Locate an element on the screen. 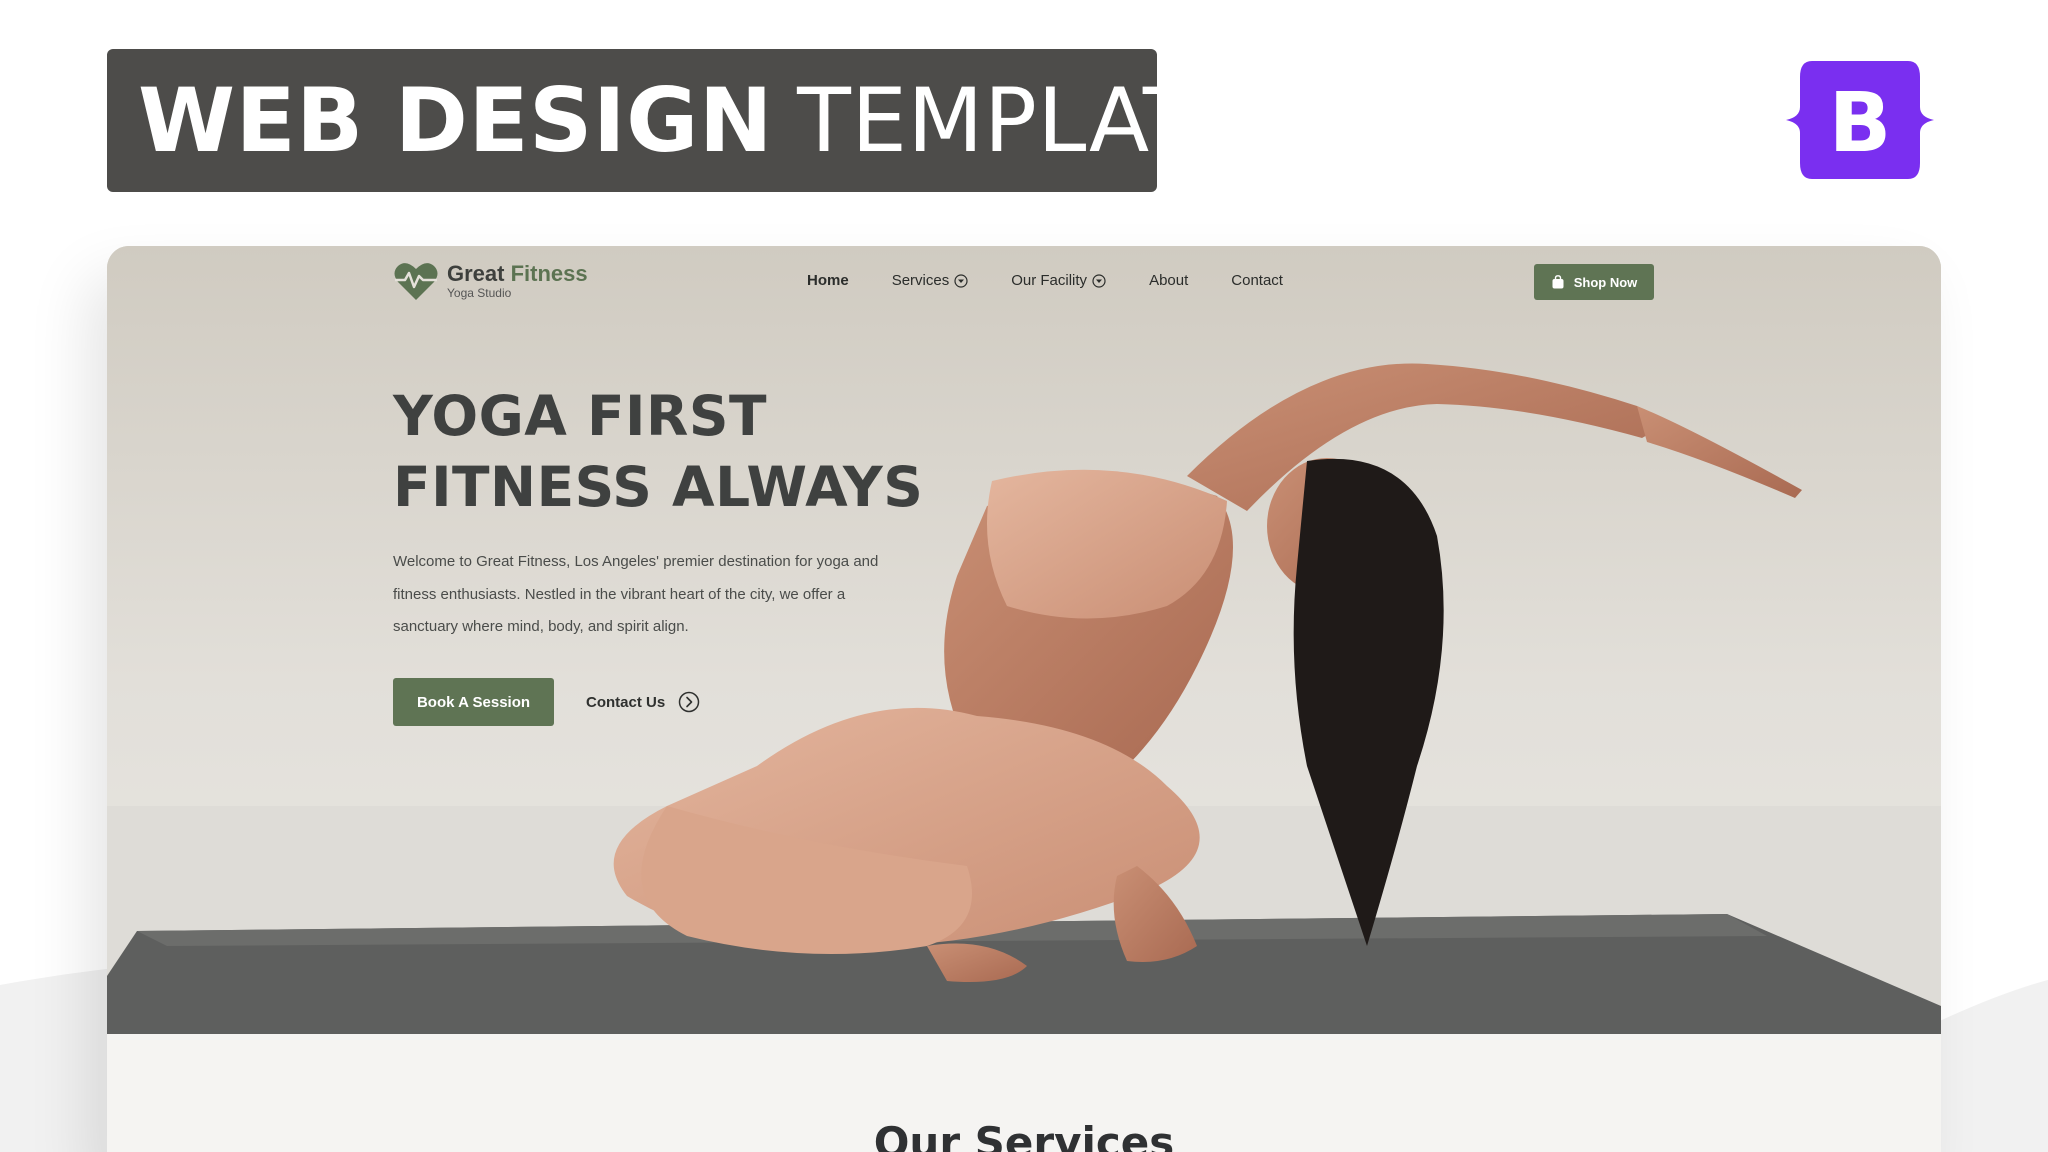 This screenshot has height=1152, width=2048. bootstrap-logo-icon: B is located at coordinates (1860, 120).